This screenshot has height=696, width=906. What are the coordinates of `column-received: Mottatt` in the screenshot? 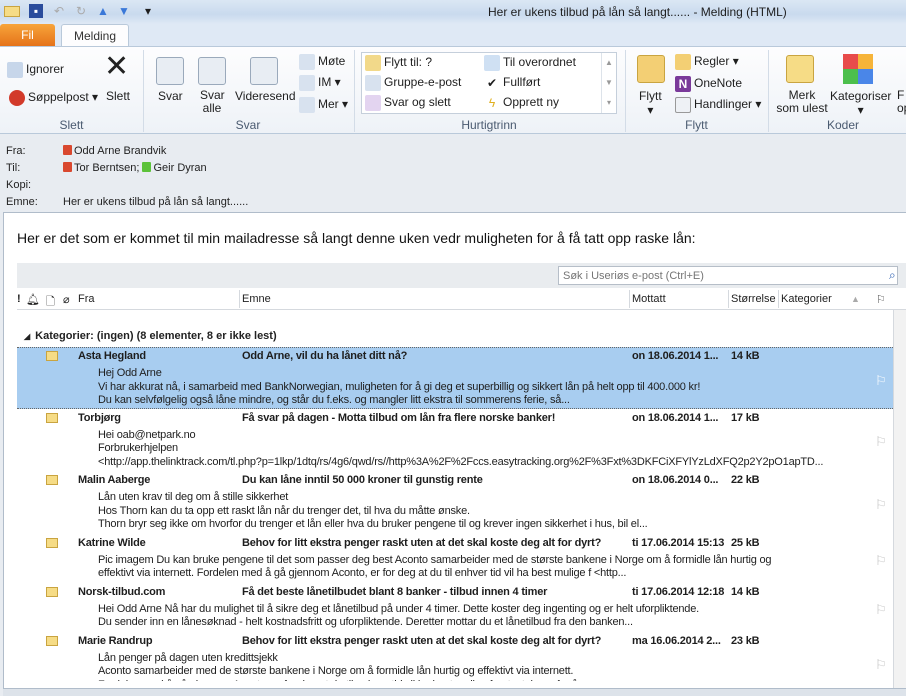 It's located at (649, 299).